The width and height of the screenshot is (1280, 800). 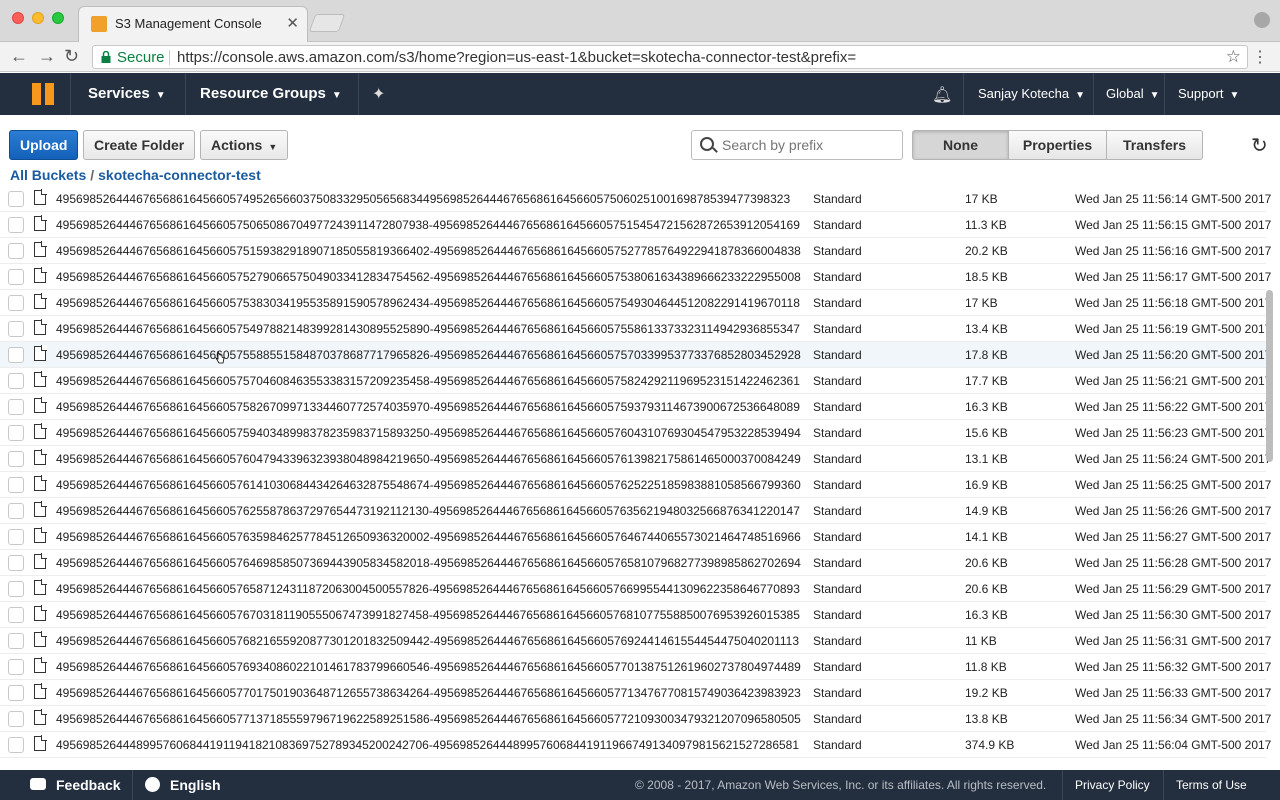 What do you see at coordinates (48, 175) in the screenshot?
I see `breadcrumb-all-buckets: All Buckets` at bounding box center [48, 175].